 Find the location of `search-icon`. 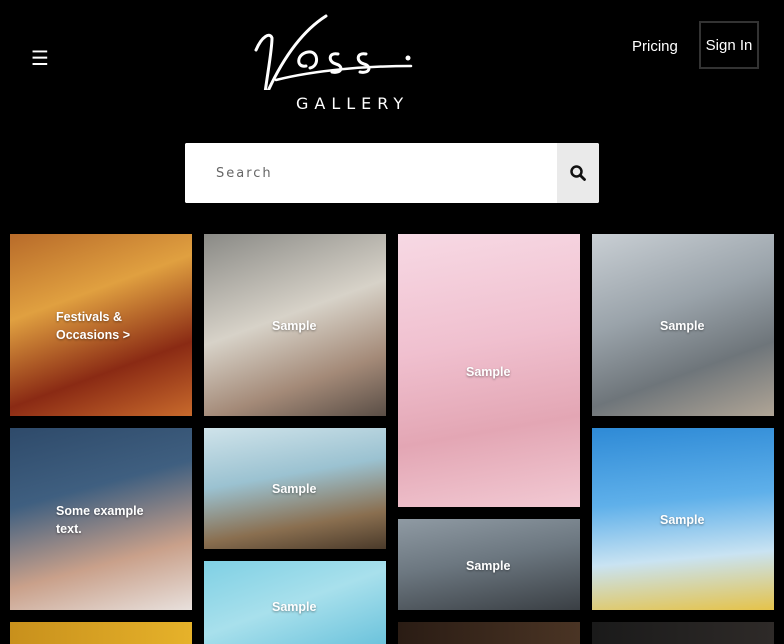

search-icon is located at coordinates (578, 173).